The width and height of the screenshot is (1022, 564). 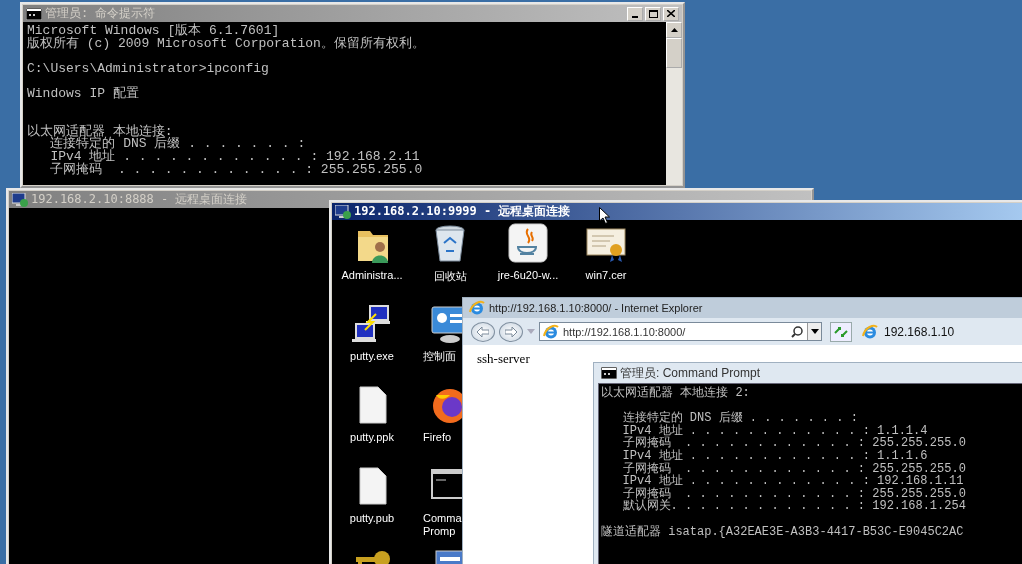 What do you see at coordinates (100, 13) in the screenshot?
I see `window-title: 管理员: 命令提示符` at bounding box center [100, 13].